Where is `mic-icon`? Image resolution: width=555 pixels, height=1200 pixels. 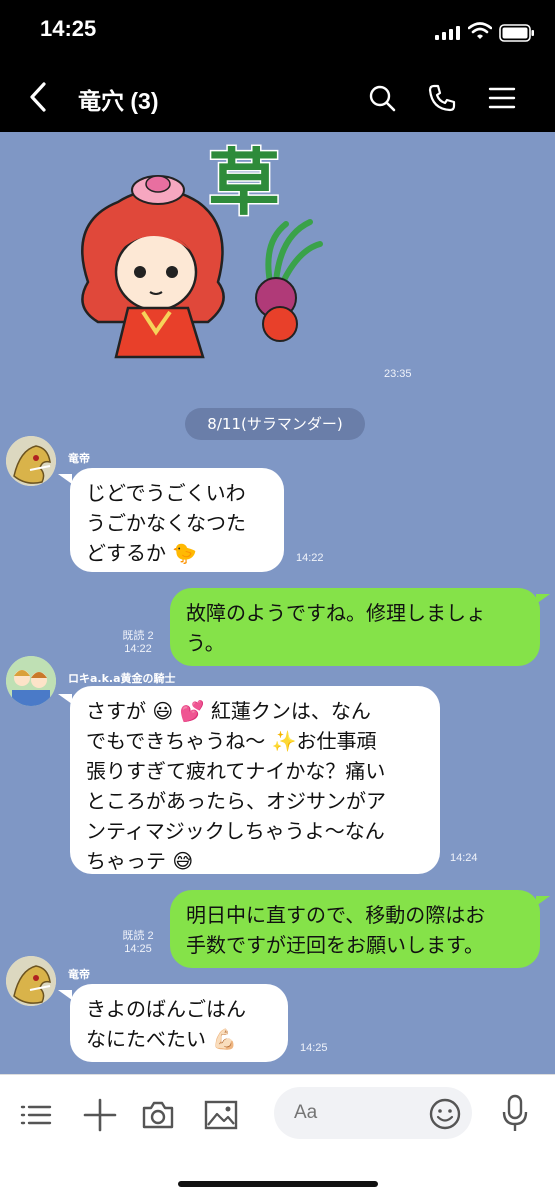 mic-icon is located at coordinates (515, 1113).